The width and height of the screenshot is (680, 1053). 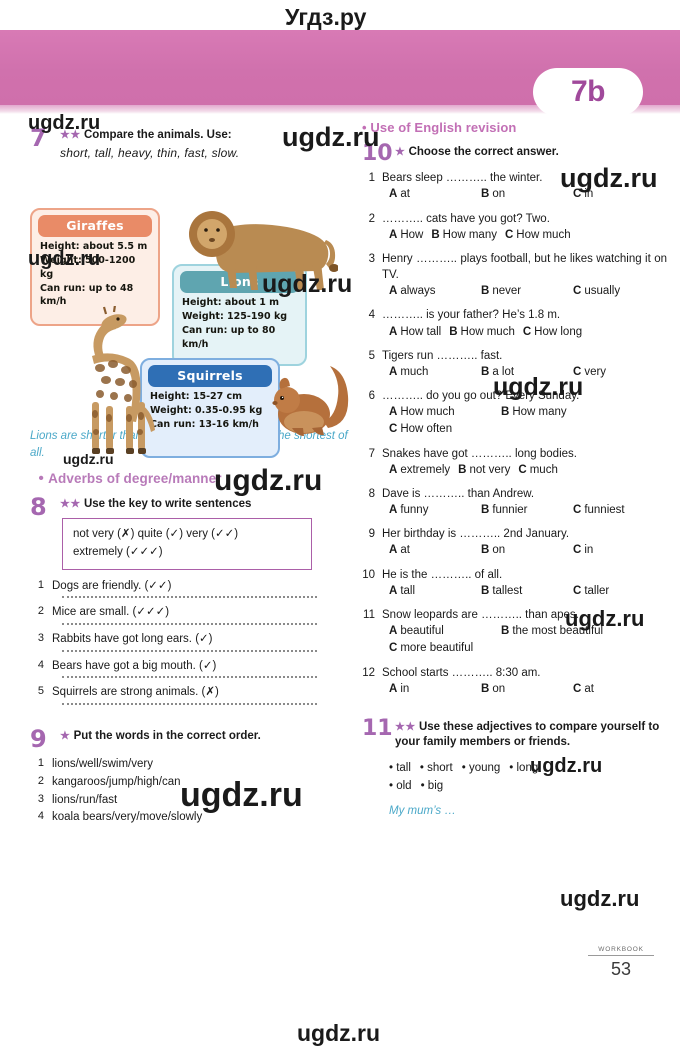 What do you see at coordinates (441, 412) in the screenshot?
I see `option-choice: A How much` at bounding box center [441, 412].